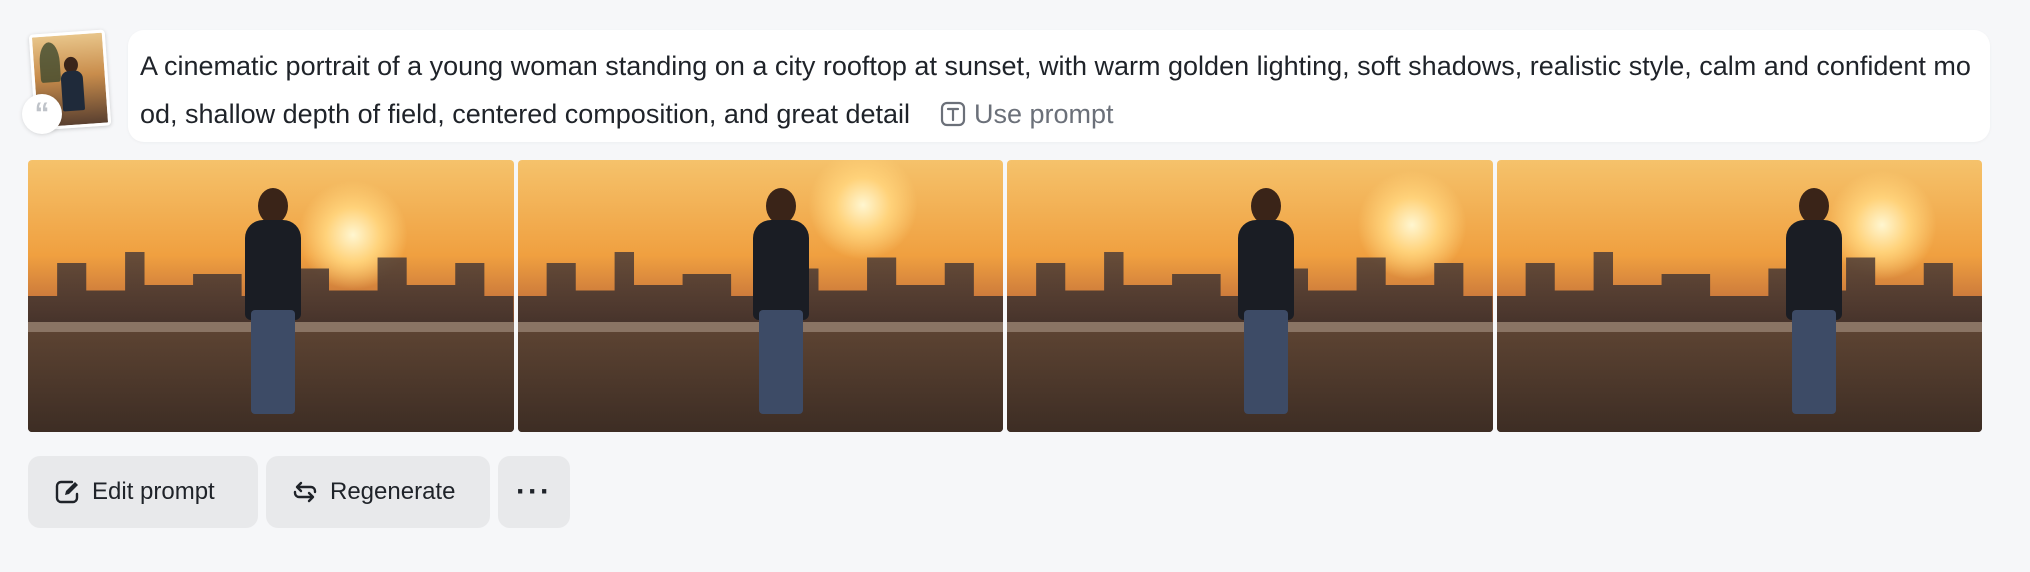 The width and height of the screenshot is (2030, 572). What do you see at coordinates (305, 492) in the screenshot?
I see `regenerate-icon` at bounding box center [305, 492].